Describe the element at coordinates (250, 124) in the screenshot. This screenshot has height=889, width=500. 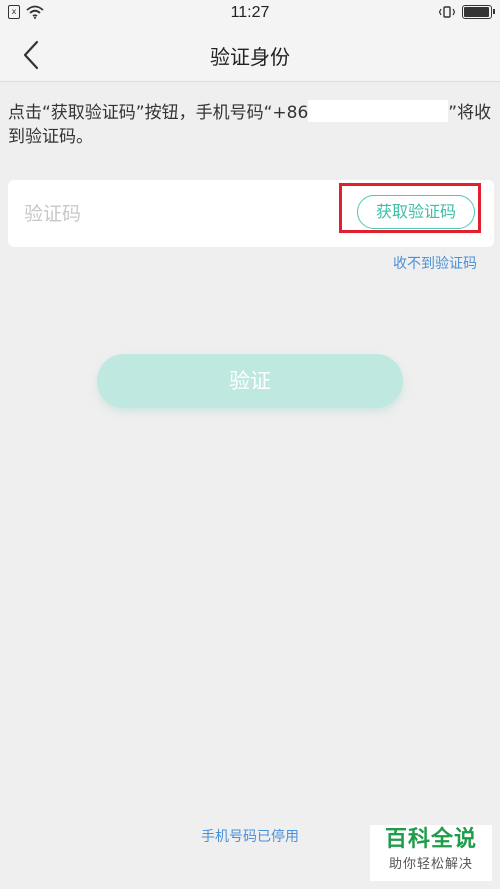
I see `verification-hint: 点击“获取验证码”按钮，手机号码“+86 ”将收到验证码。` at that location.